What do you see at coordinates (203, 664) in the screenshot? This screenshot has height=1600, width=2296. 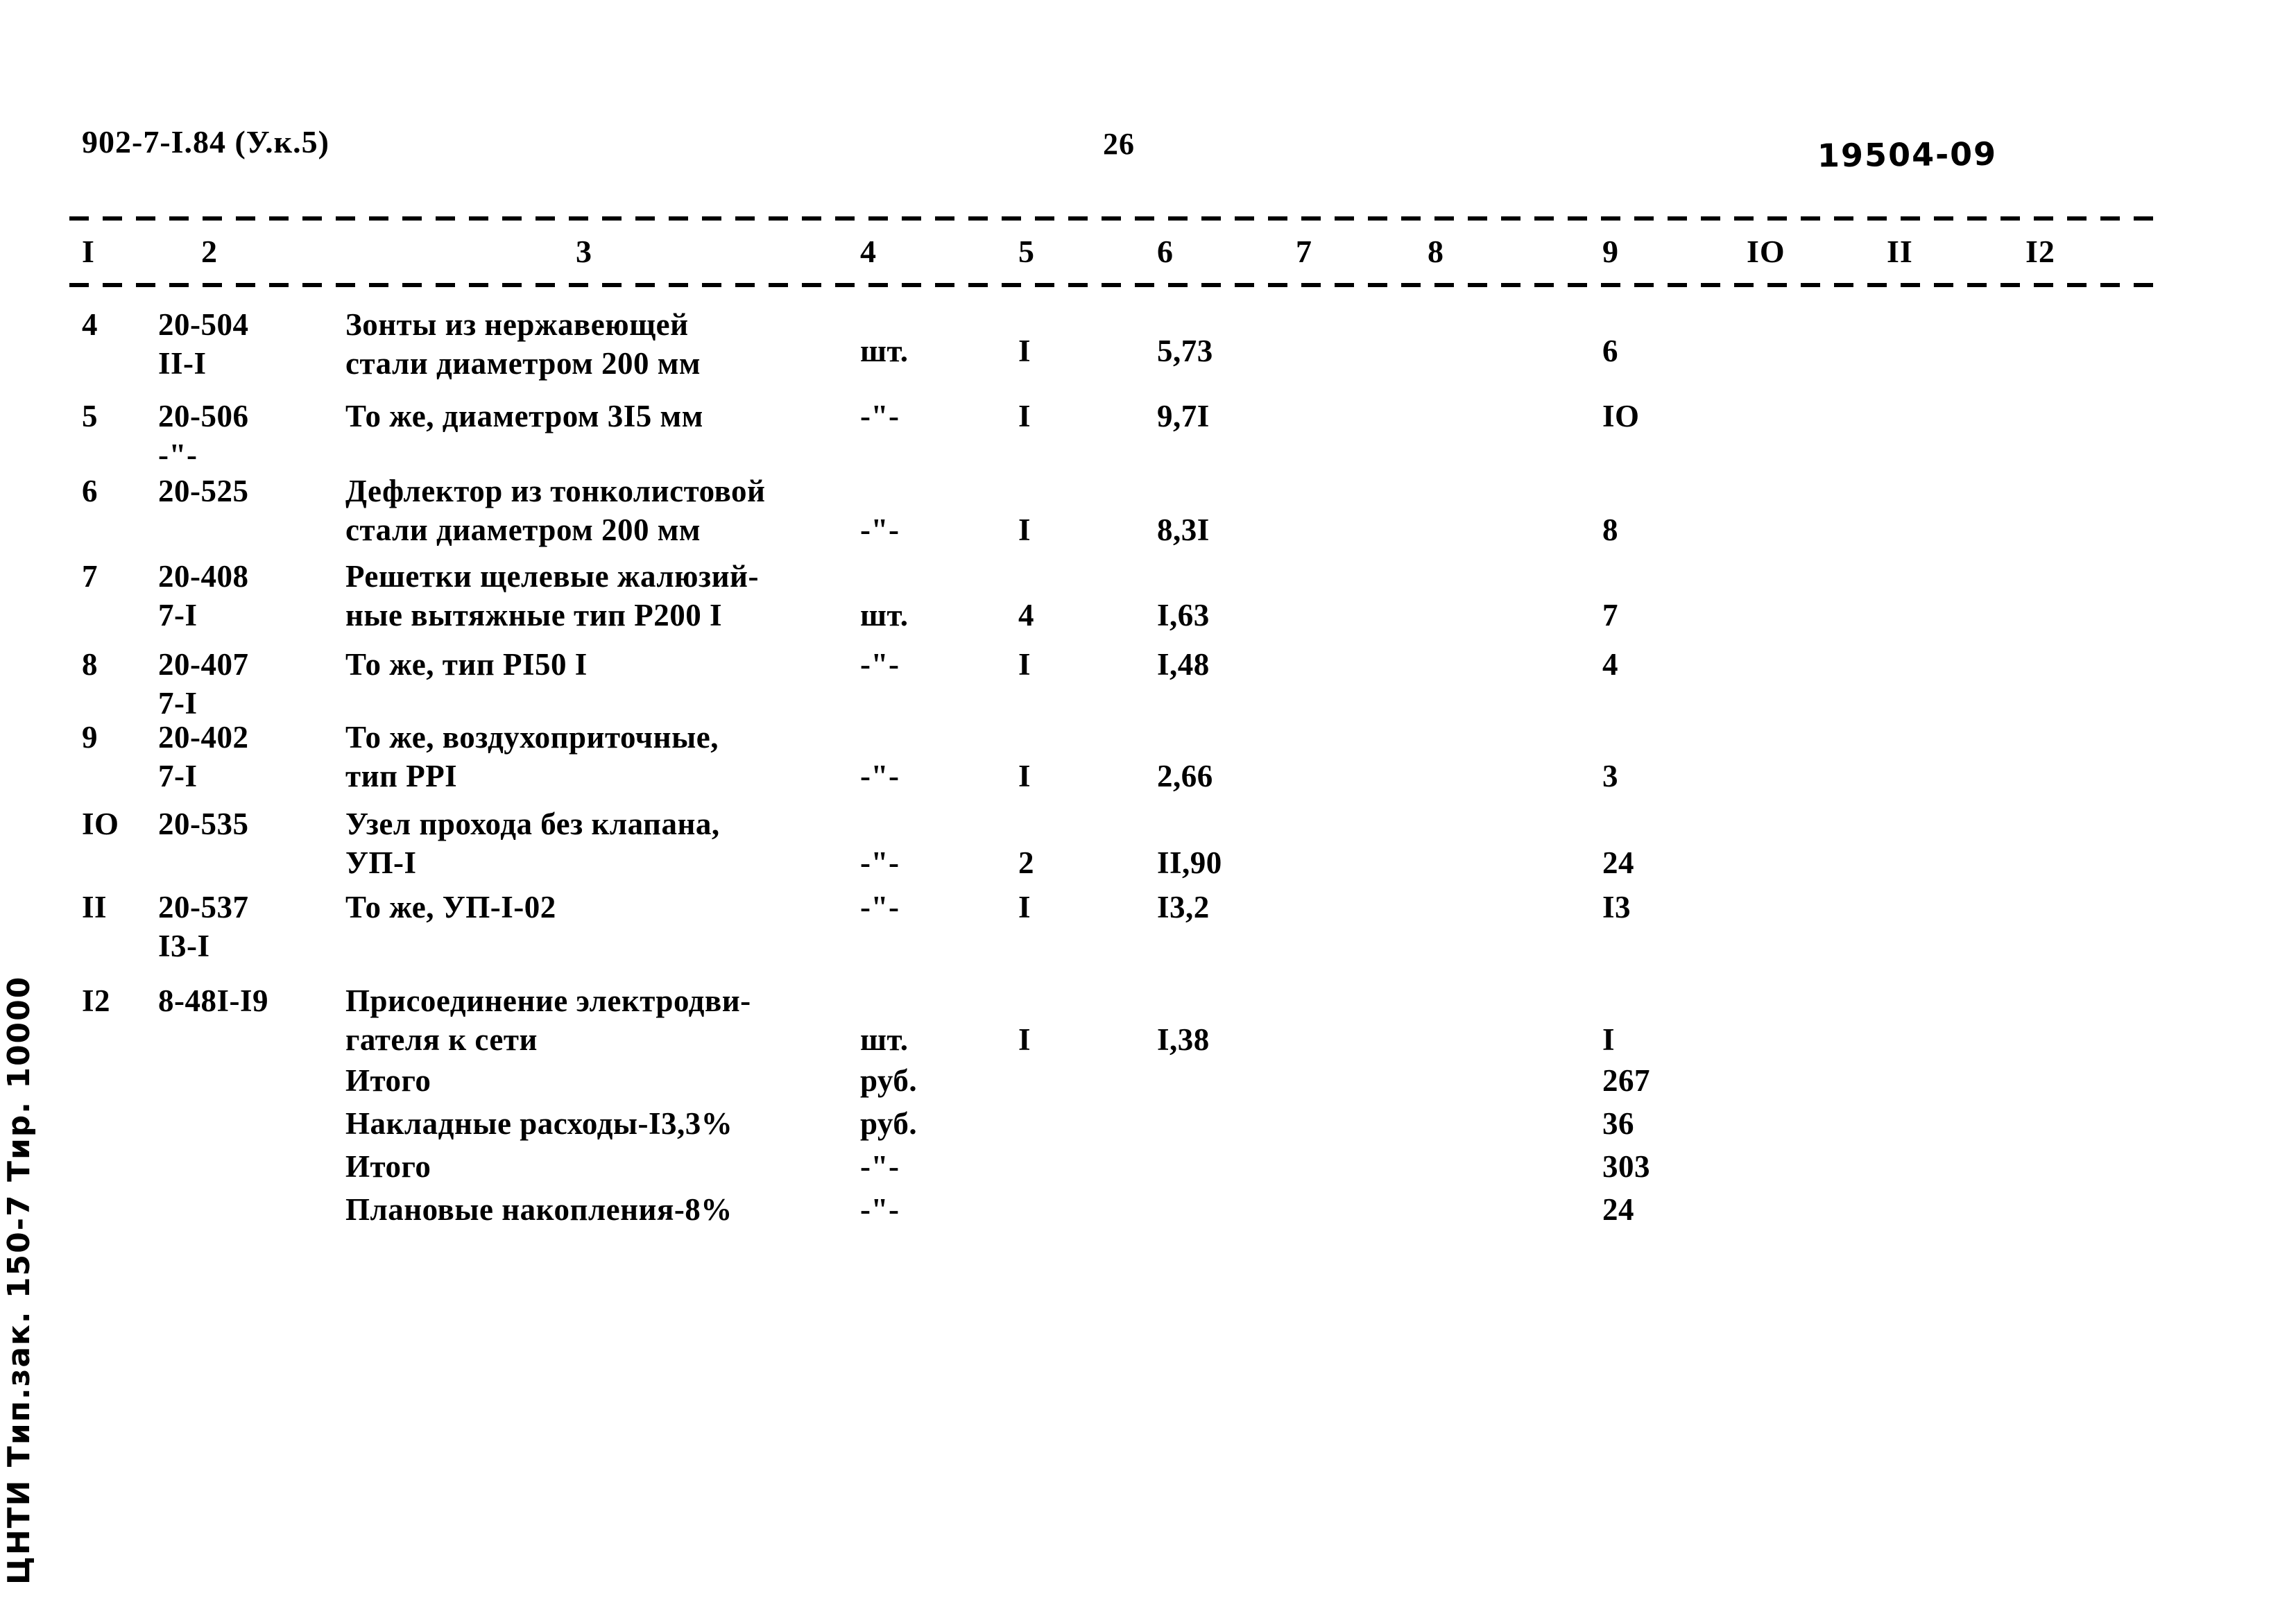 I see `row-code-primary: 20-407` at bounding box center [203, 664].